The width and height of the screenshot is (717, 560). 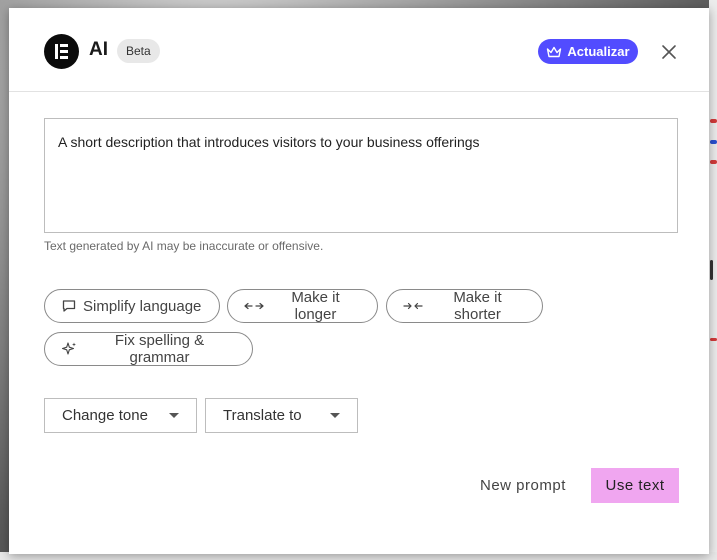 I want to click on arrows-out-icon, so click(x=254, y=306).